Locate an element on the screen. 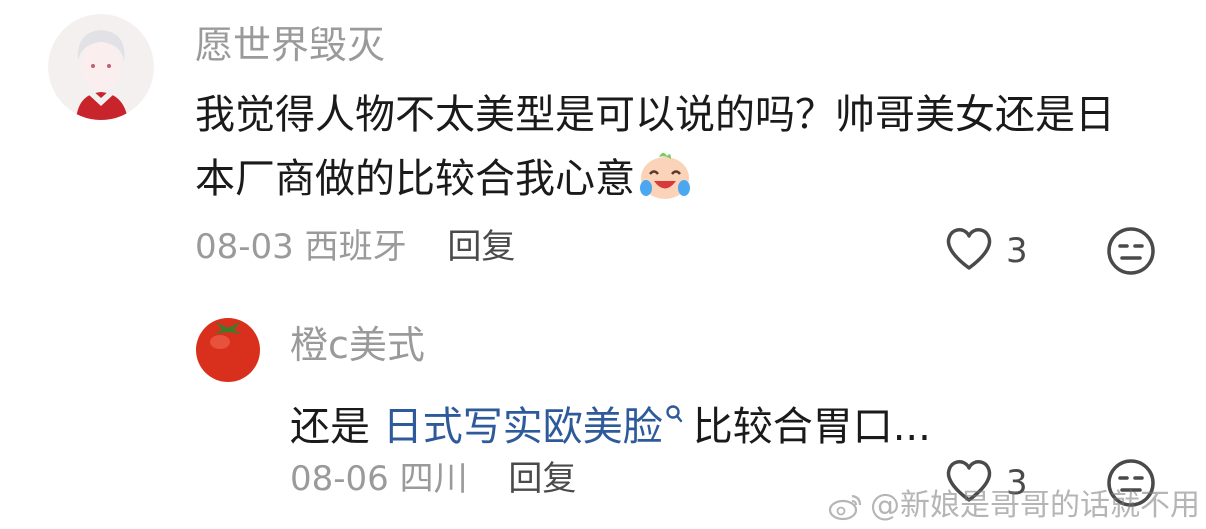 The height and width of the screenshot is (529, 1206). watermark-text: @新娘是哥哥的话就不用 is located at coordinates (1035, 505).